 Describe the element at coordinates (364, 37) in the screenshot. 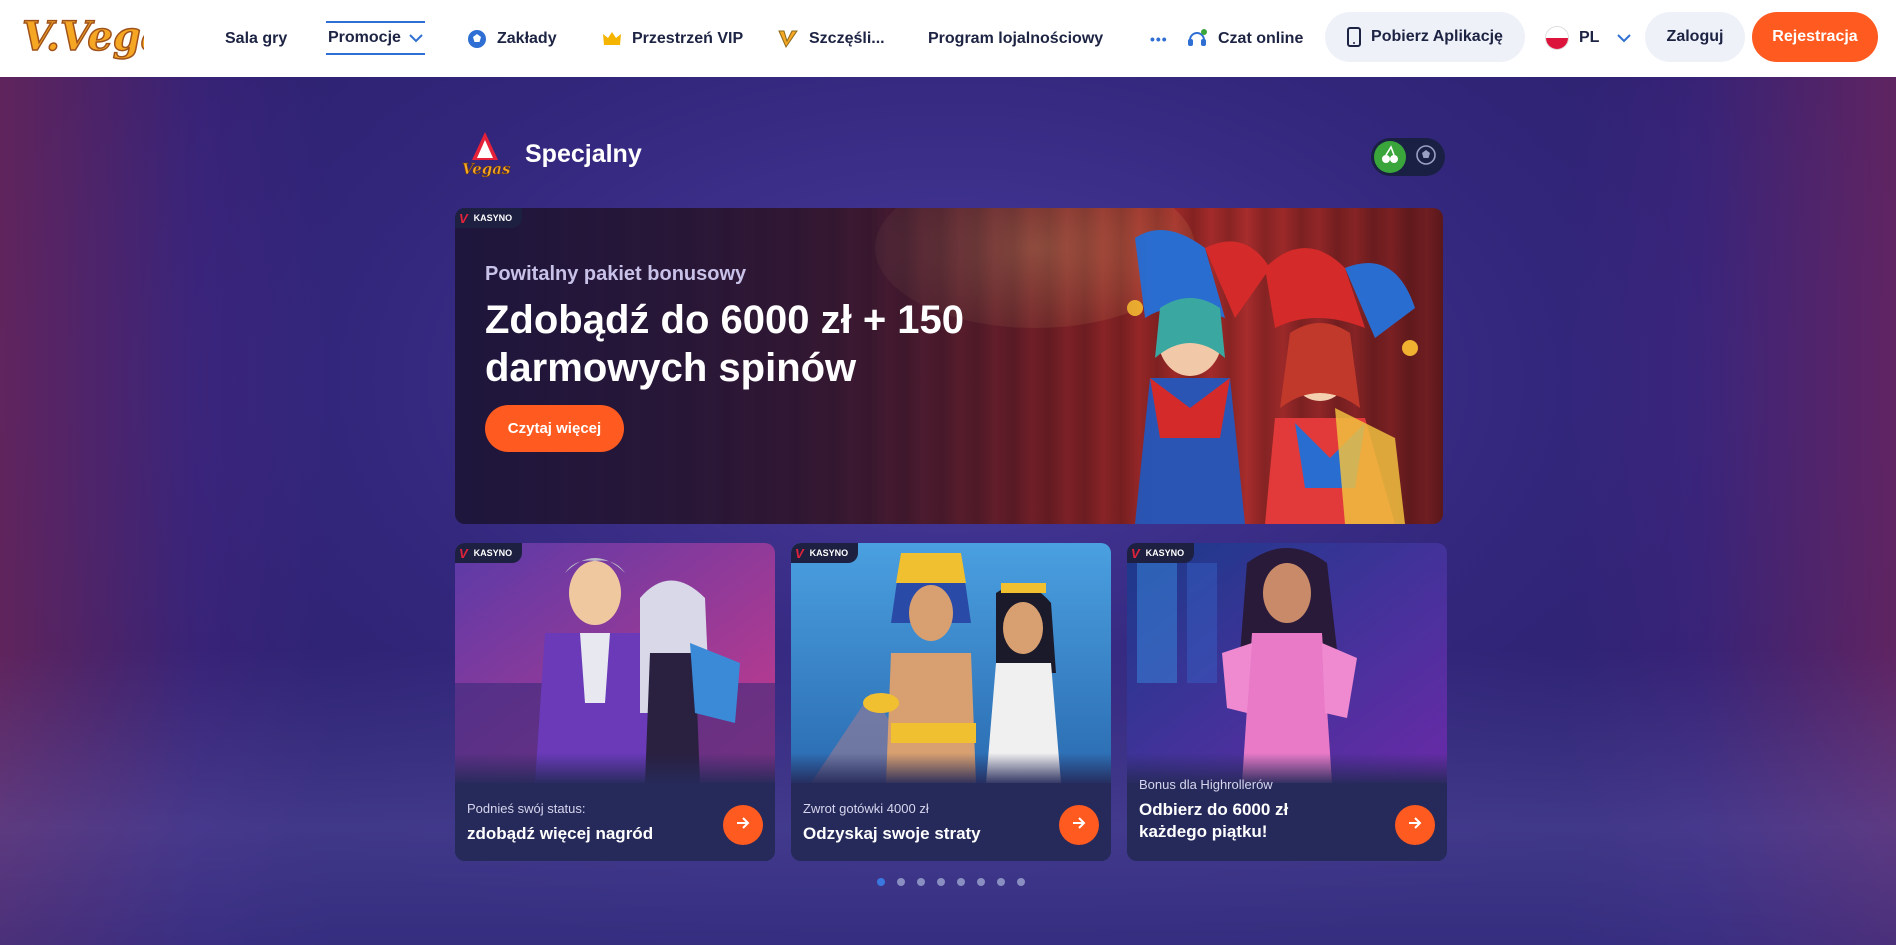

I see `nav-label: Promocje` at that location.